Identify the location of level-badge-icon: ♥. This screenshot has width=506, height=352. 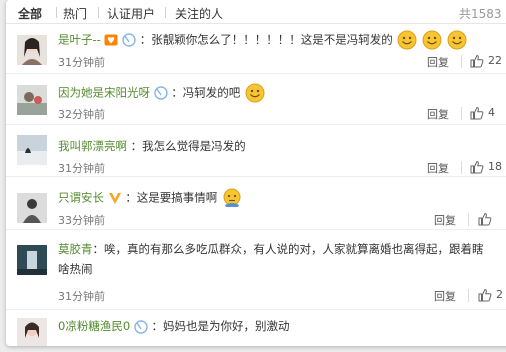
(111, 40).